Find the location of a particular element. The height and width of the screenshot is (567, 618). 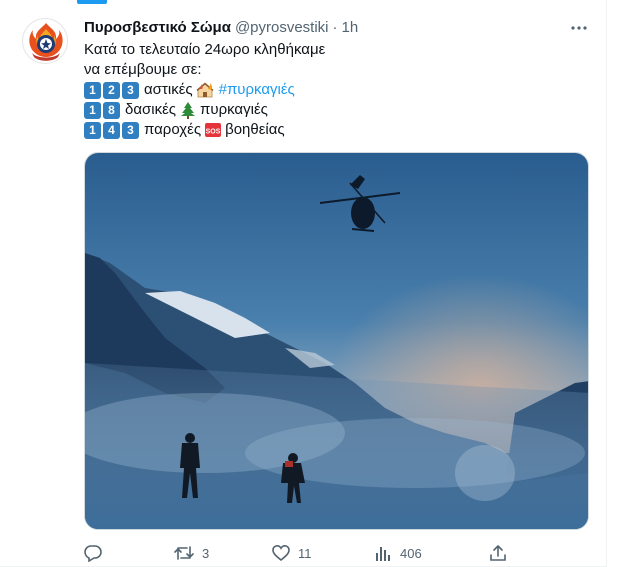

more-options-button is located at coordinates (579, 28).